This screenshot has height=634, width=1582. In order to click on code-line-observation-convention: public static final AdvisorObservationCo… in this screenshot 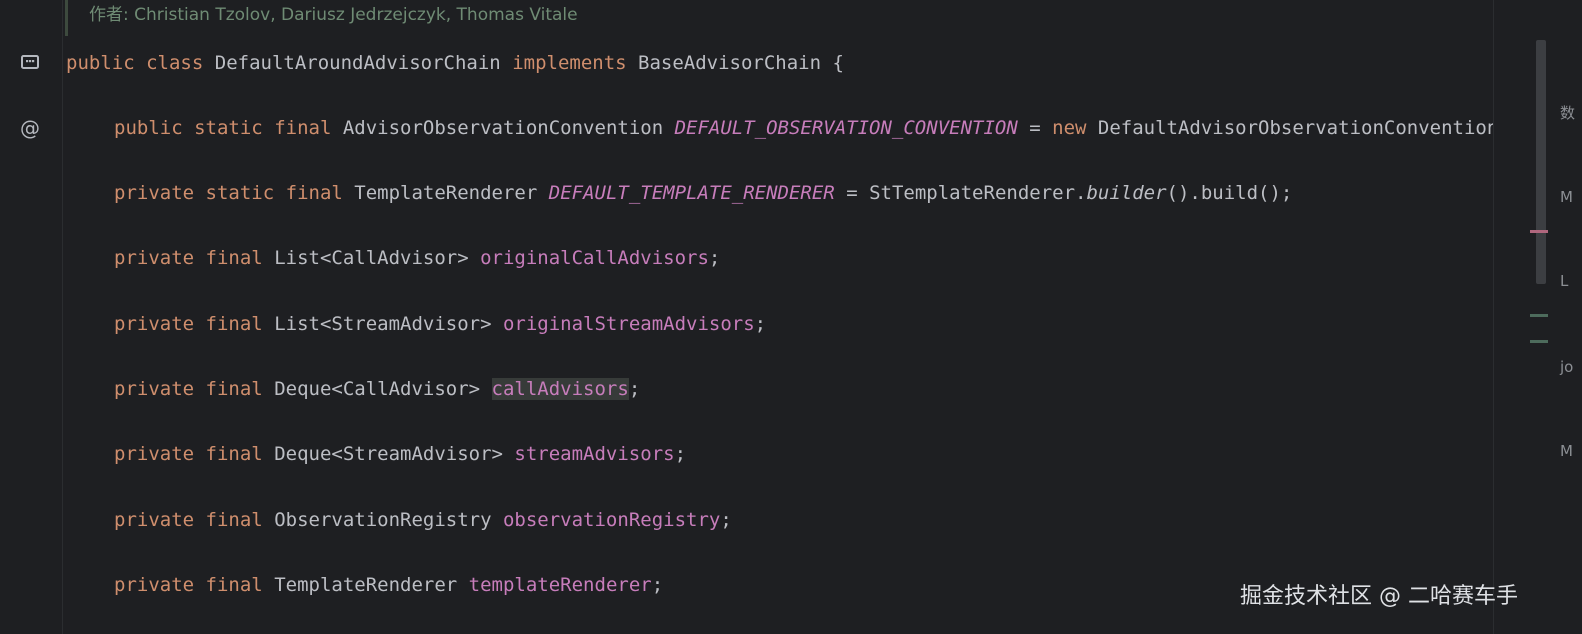, I will do `click(803, 128)`.